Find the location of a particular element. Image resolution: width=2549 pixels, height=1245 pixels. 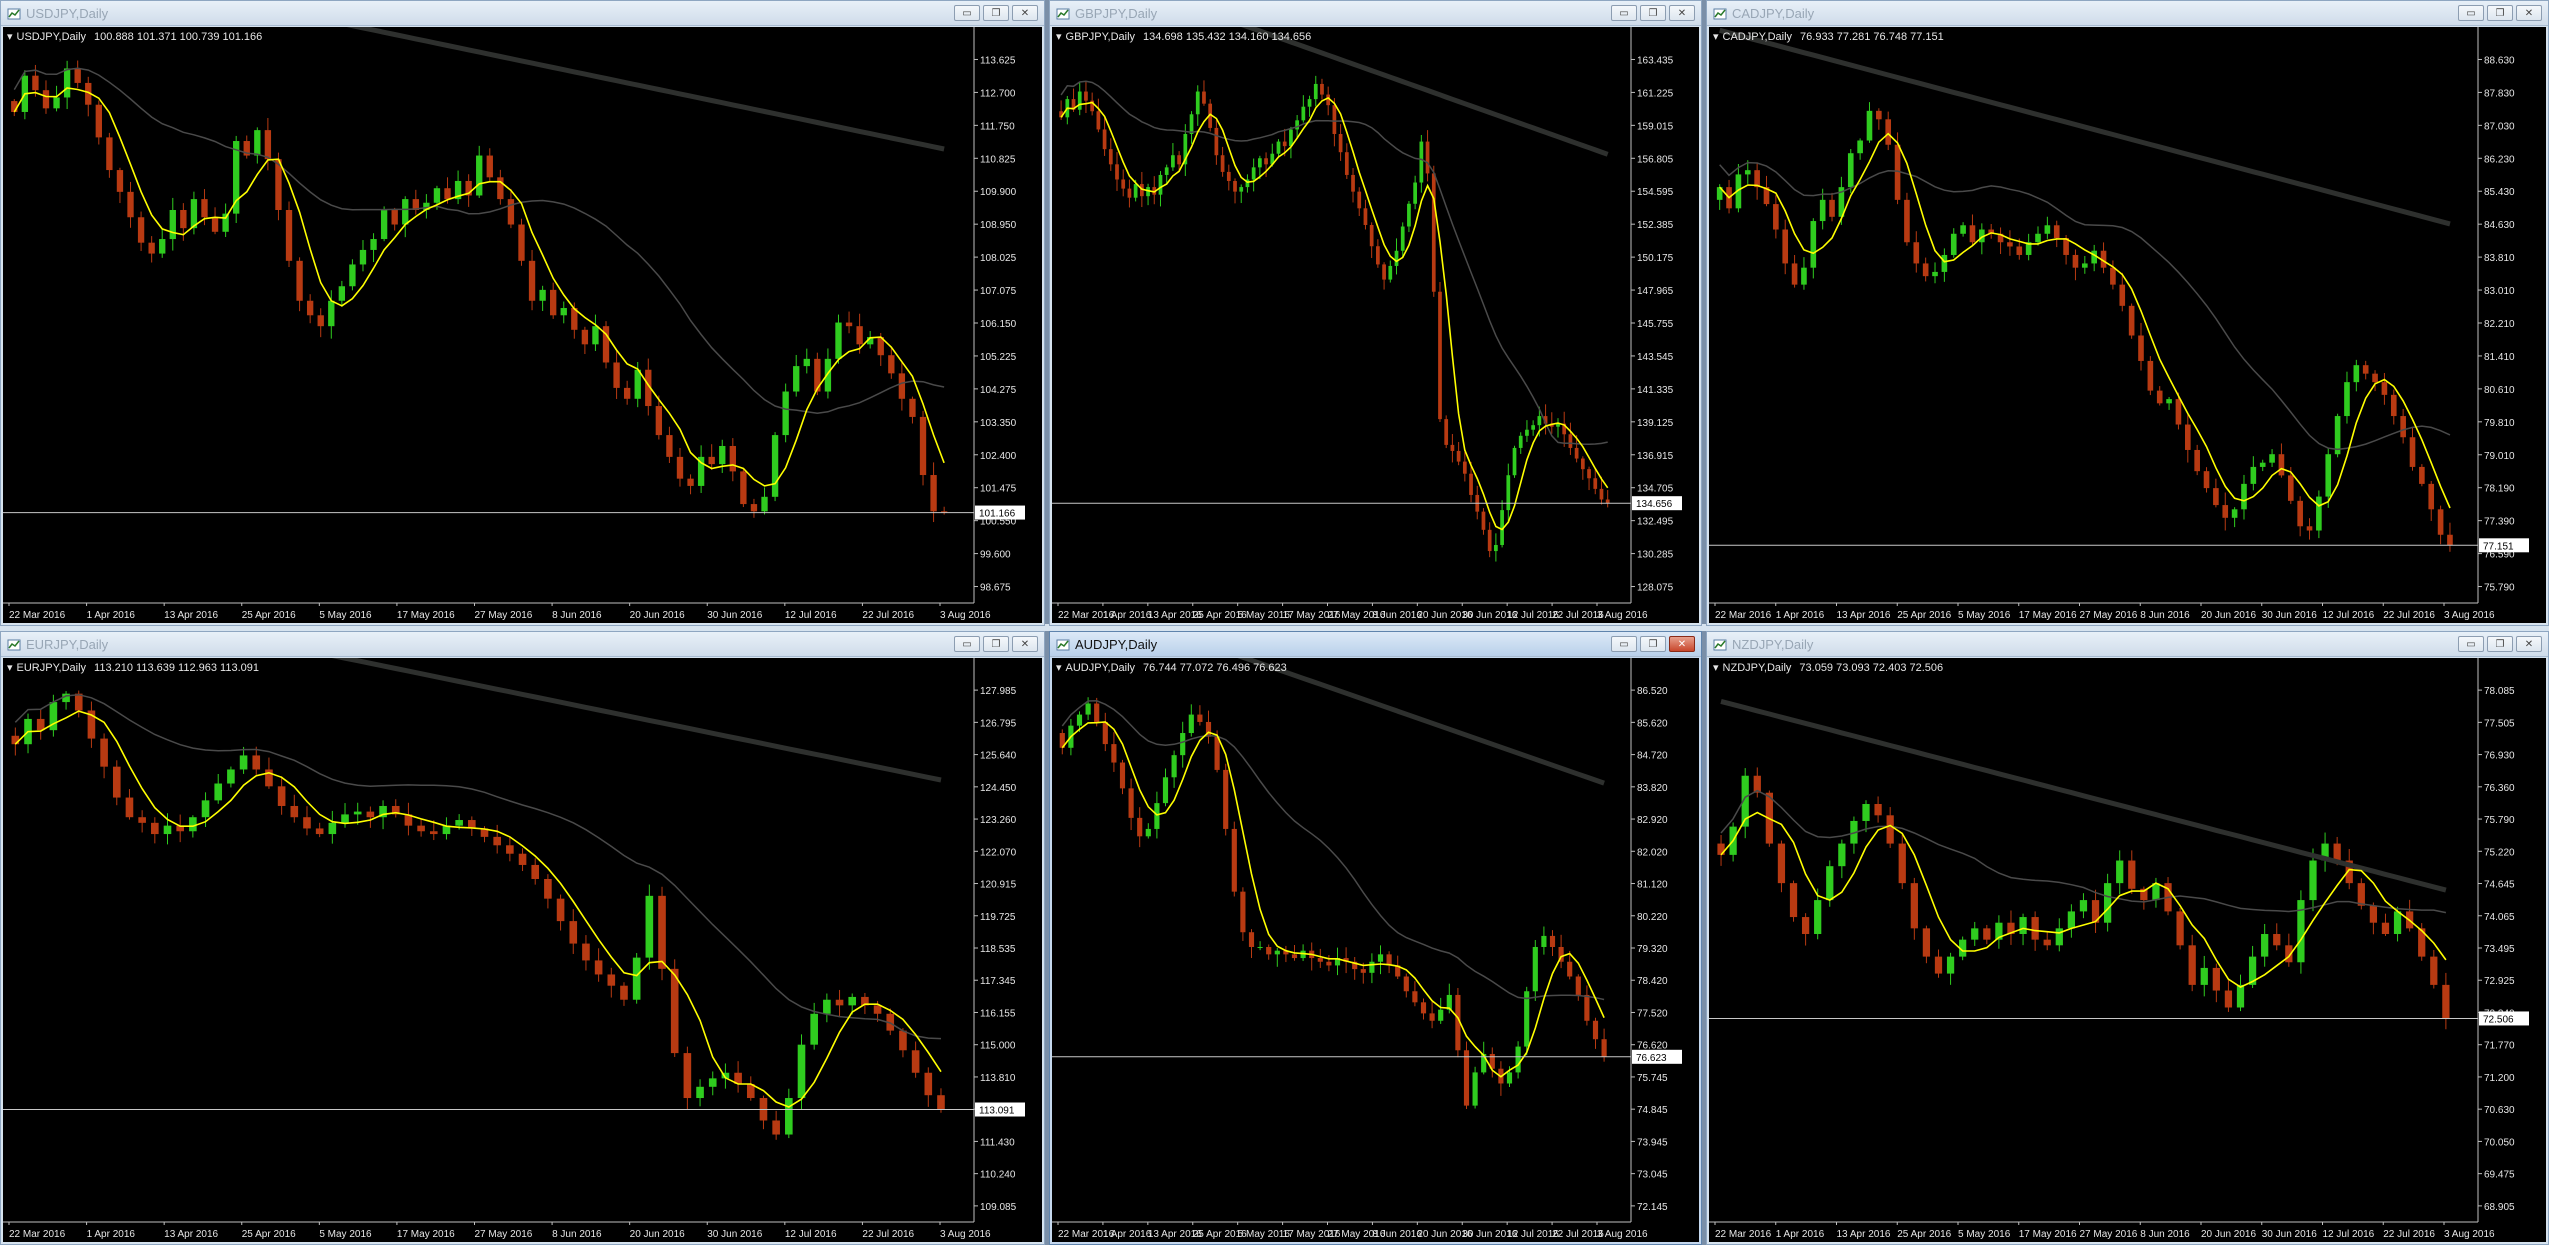

price-tick-label: 75.790 is located at coordinates (2499, 588).